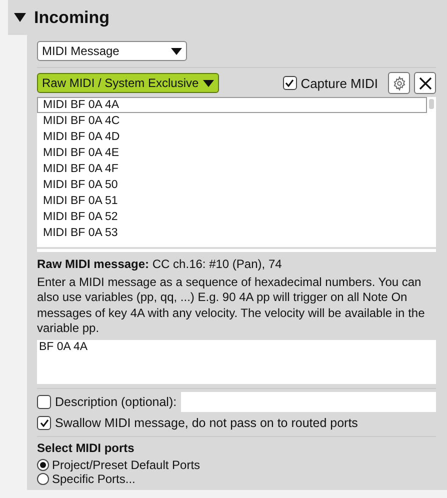  What do you see at coordinates (227, 17) in the screenshot?
I see `section-header: Incoming` at bounding box center [227, 17].